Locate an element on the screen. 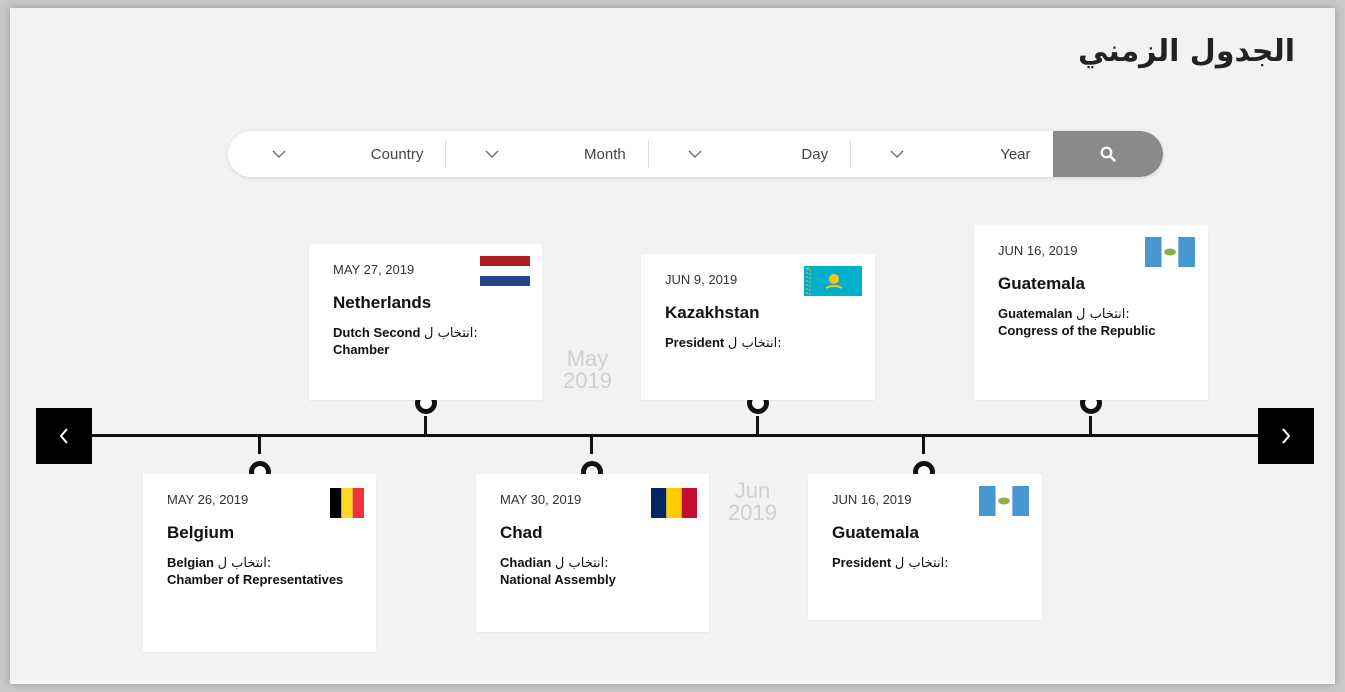  search-icon is located at coordinates (1108, 154).